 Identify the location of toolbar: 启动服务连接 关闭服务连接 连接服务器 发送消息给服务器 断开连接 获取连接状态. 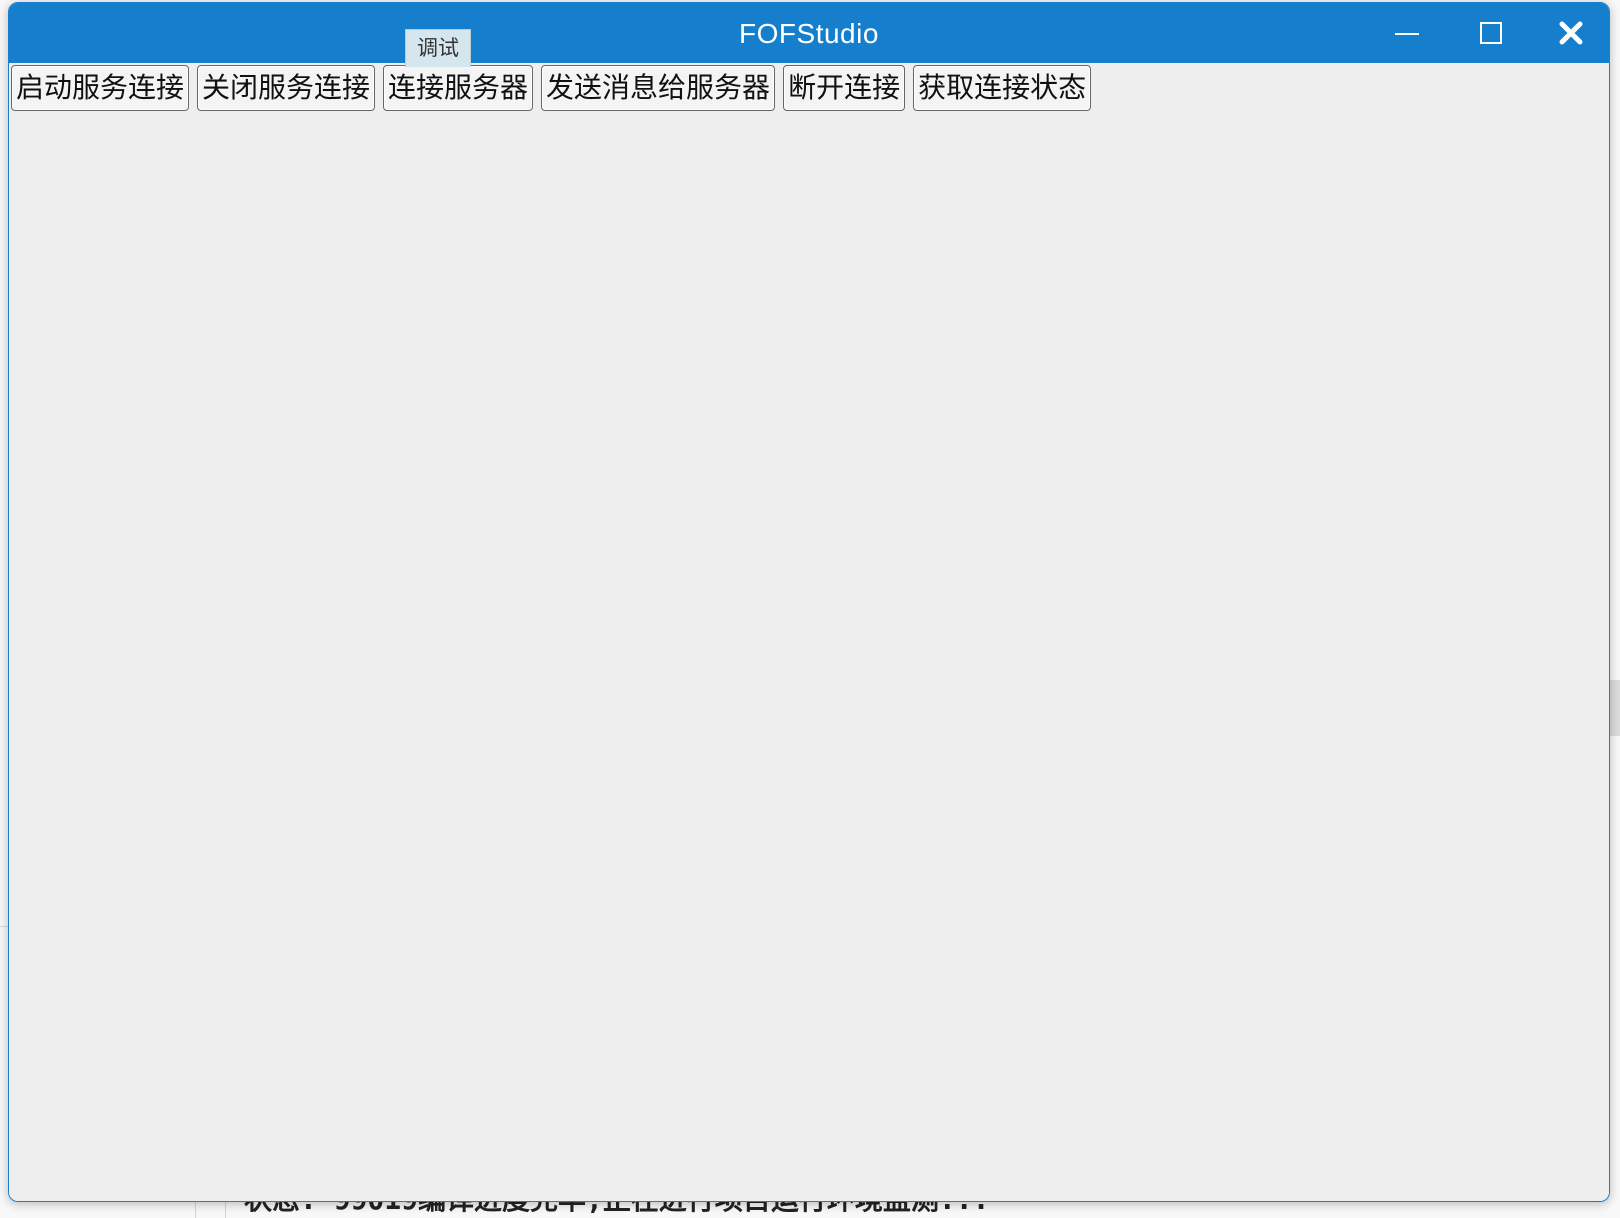
(551, 89).